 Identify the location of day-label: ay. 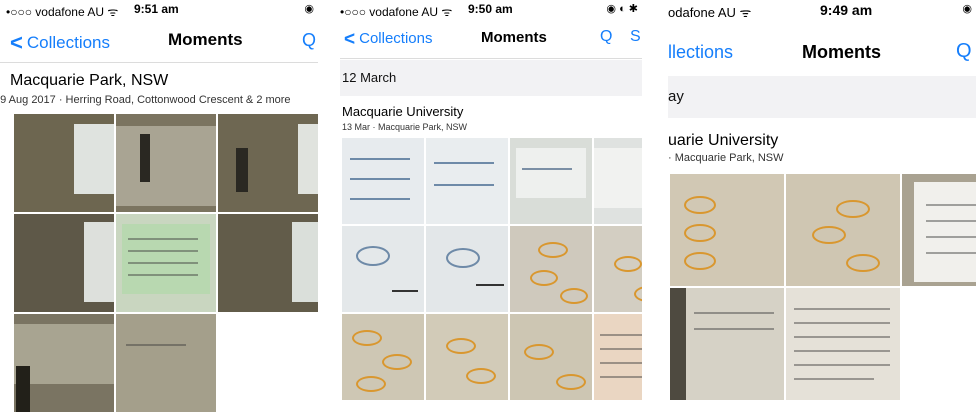
(676, 96).